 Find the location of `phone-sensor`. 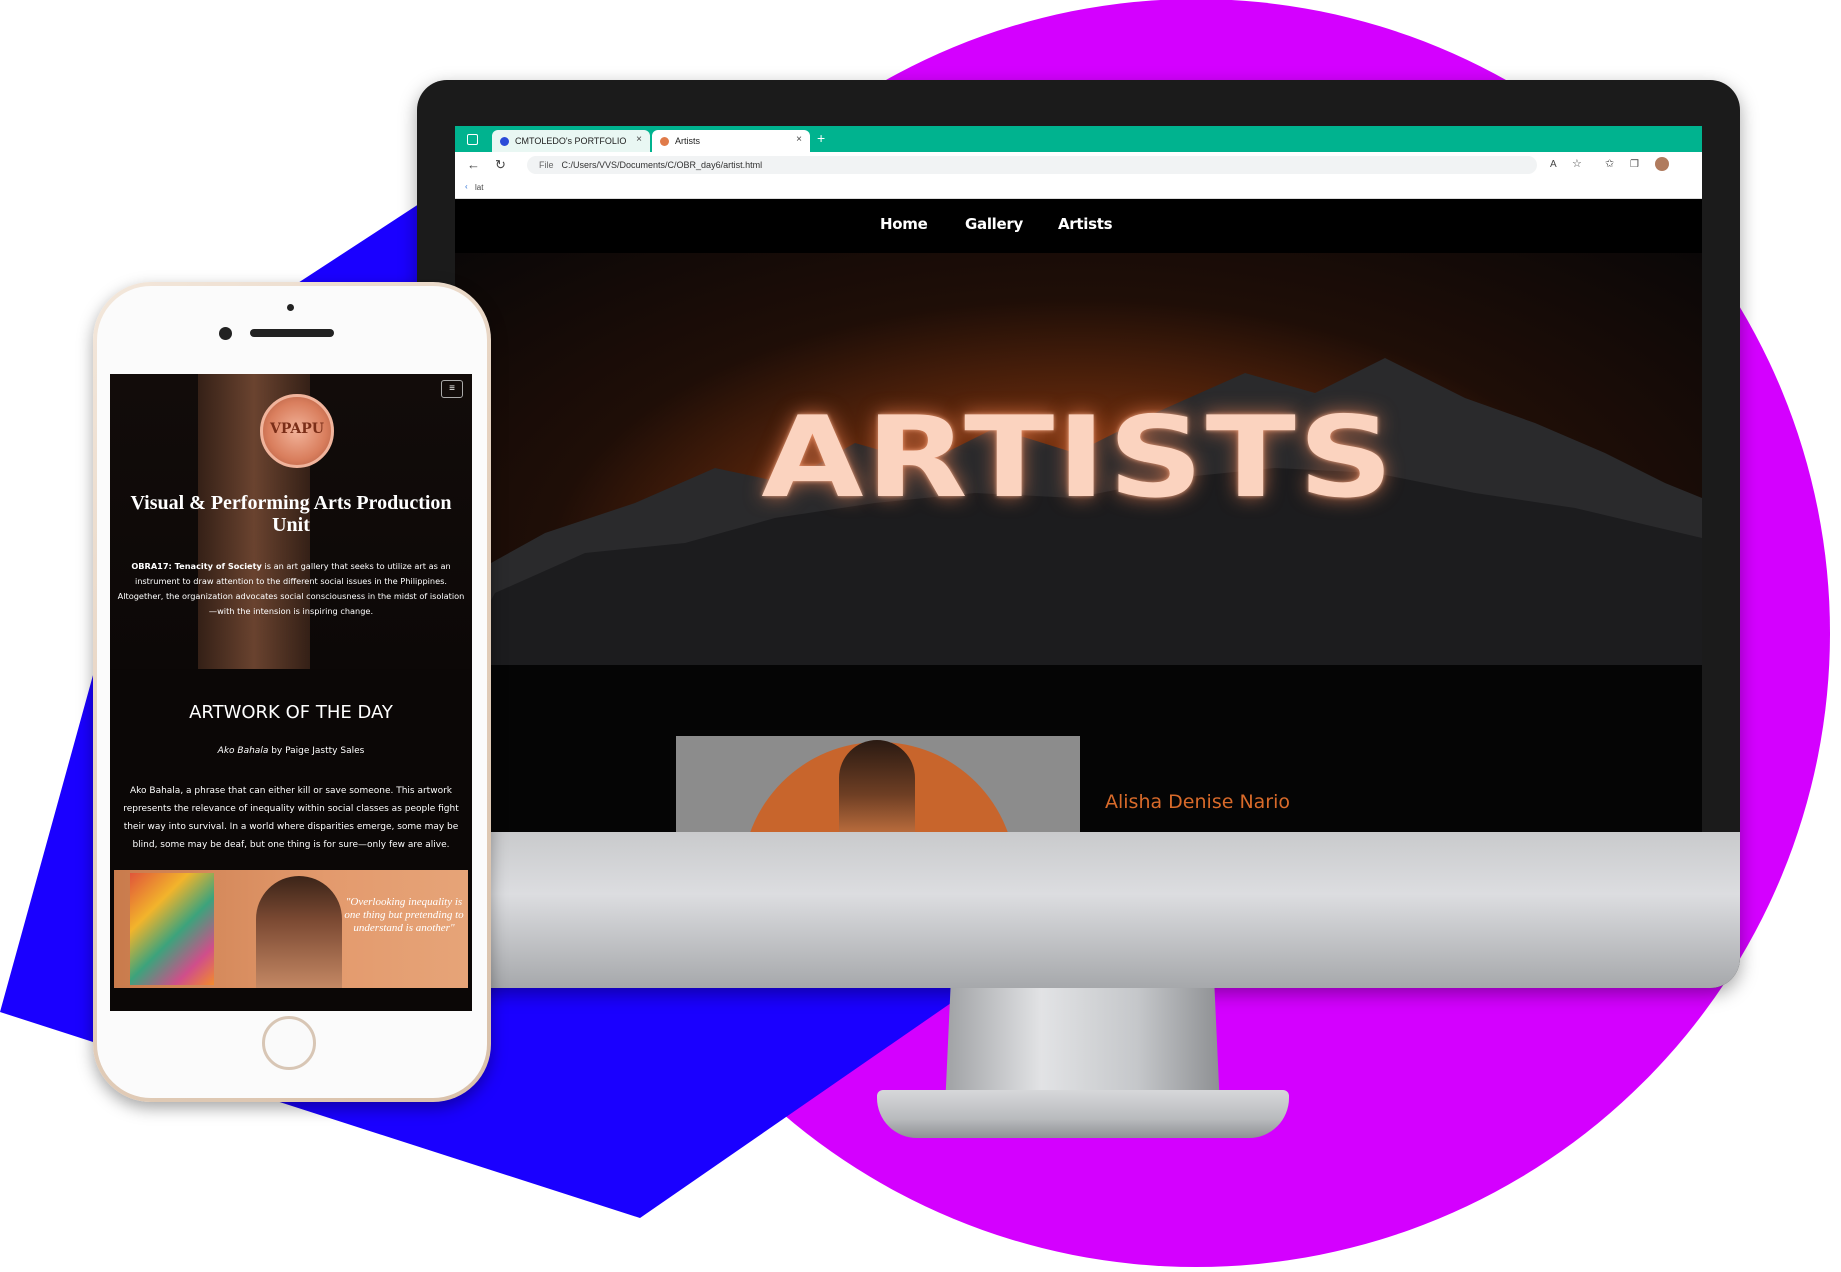

phone-sensor is located at coordinates (290, 307).